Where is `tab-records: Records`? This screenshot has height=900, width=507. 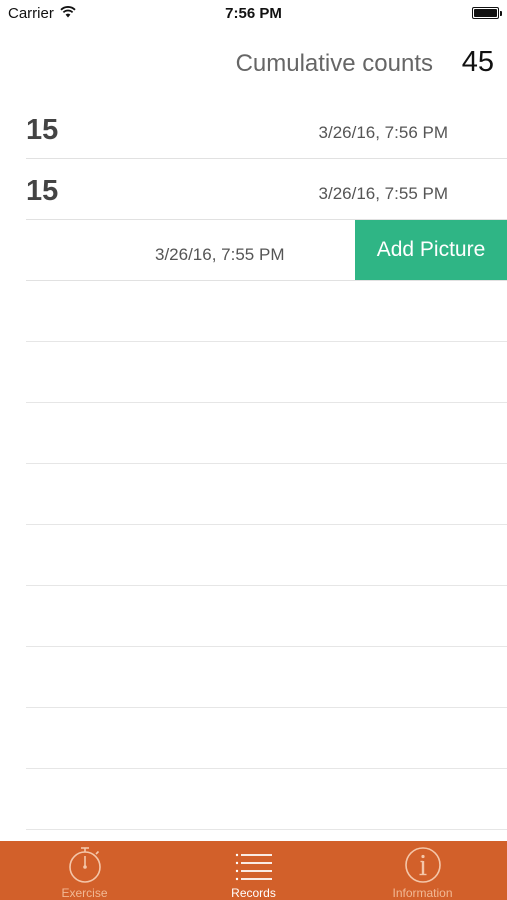
tab-records: Records is located at coordinates (253, 870).